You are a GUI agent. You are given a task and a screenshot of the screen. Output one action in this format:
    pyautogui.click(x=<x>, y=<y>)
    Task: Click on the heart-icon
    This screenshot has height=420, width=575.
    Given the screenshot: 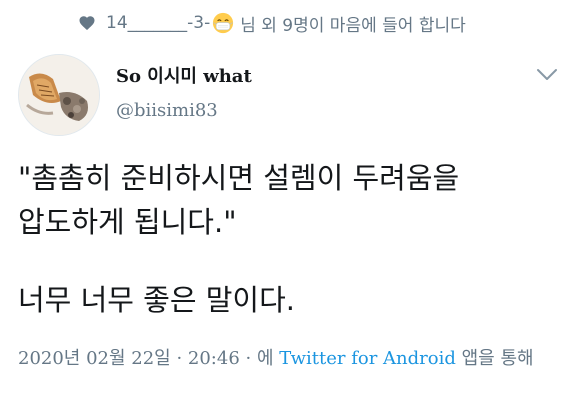 What is the action you would take?
    pyautogui.click(x=87, y=23)
    